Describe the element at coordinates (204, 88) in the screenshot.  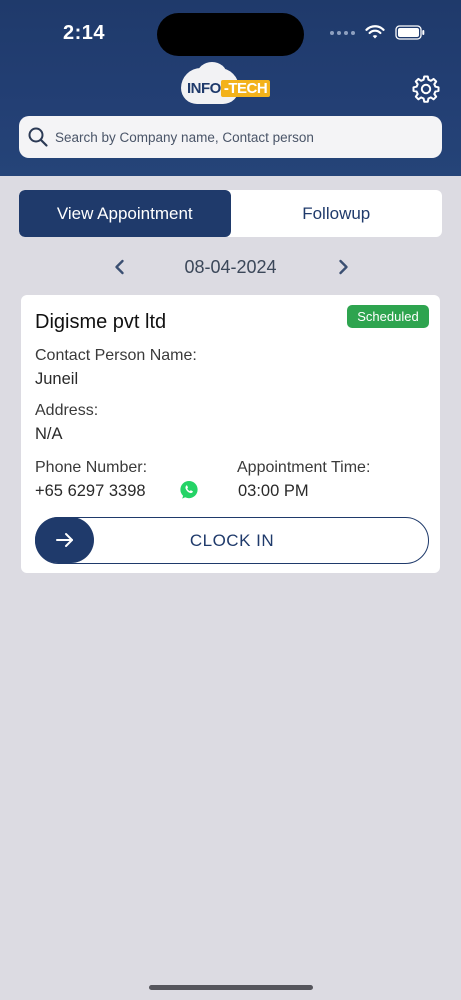
I see `logo-text-info: INFO` at that location.